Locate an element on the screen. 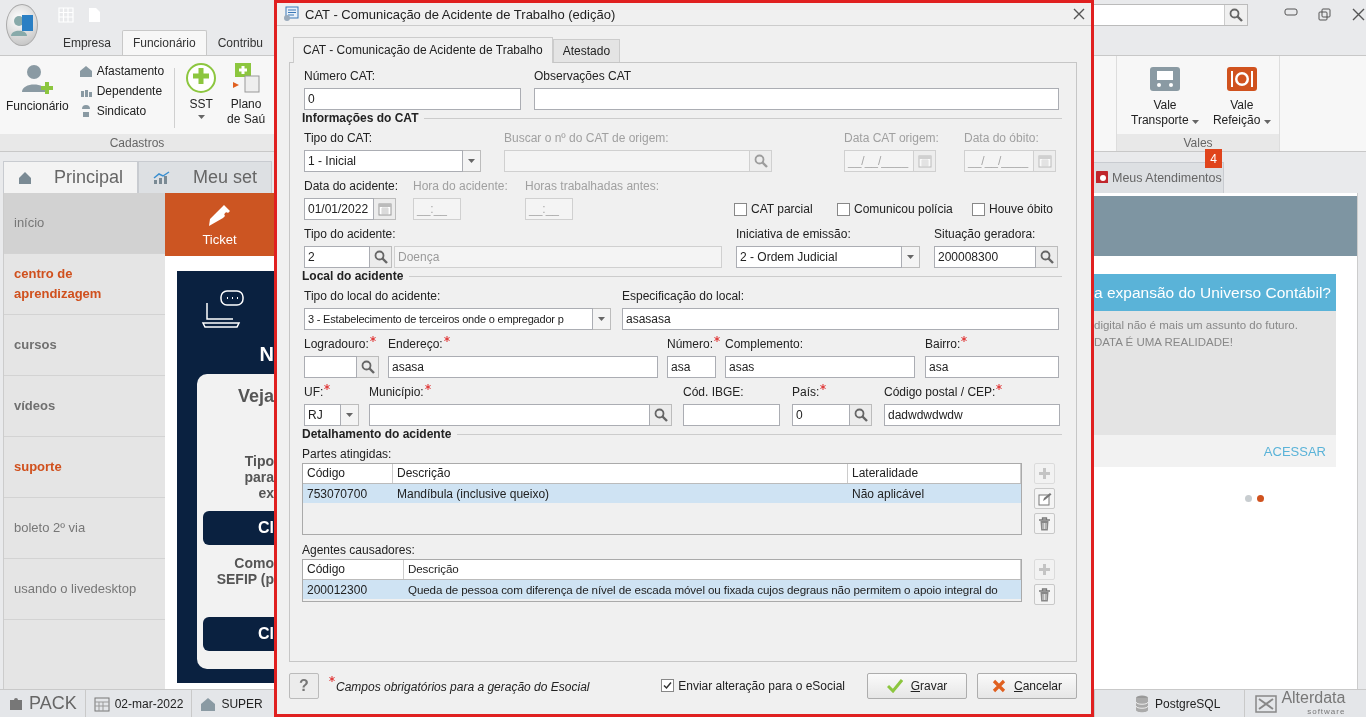  column-header: Lateralidade is located at coordinates (934, 473).